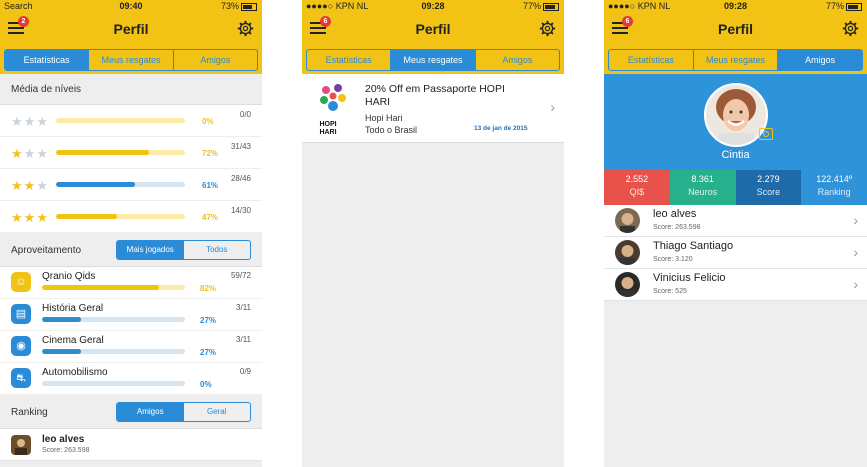 Image resolution: width=867 pixels, height=467 pixels. Describe the element at coordinates (21, 378) in the screenshot. I see `car-icon: ⛐` at that location.